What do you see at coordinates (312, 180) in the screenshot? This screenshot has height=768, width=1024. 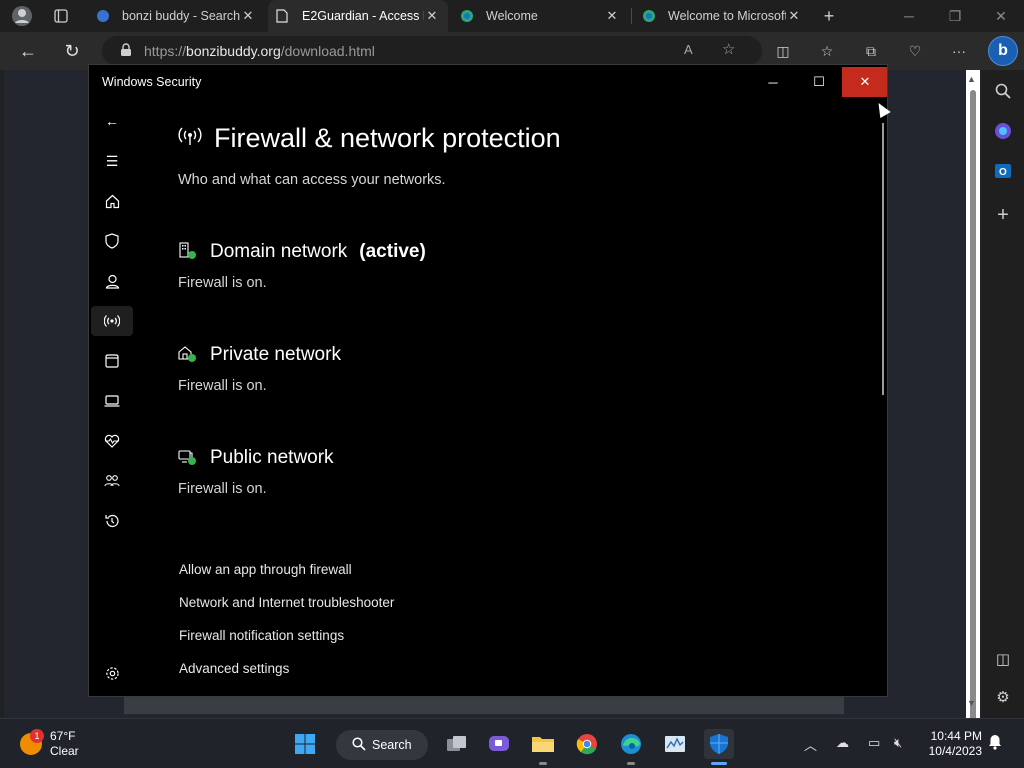 I see `page-subtitle: Who and what can access your networks.` at bounding box center [312, 180].